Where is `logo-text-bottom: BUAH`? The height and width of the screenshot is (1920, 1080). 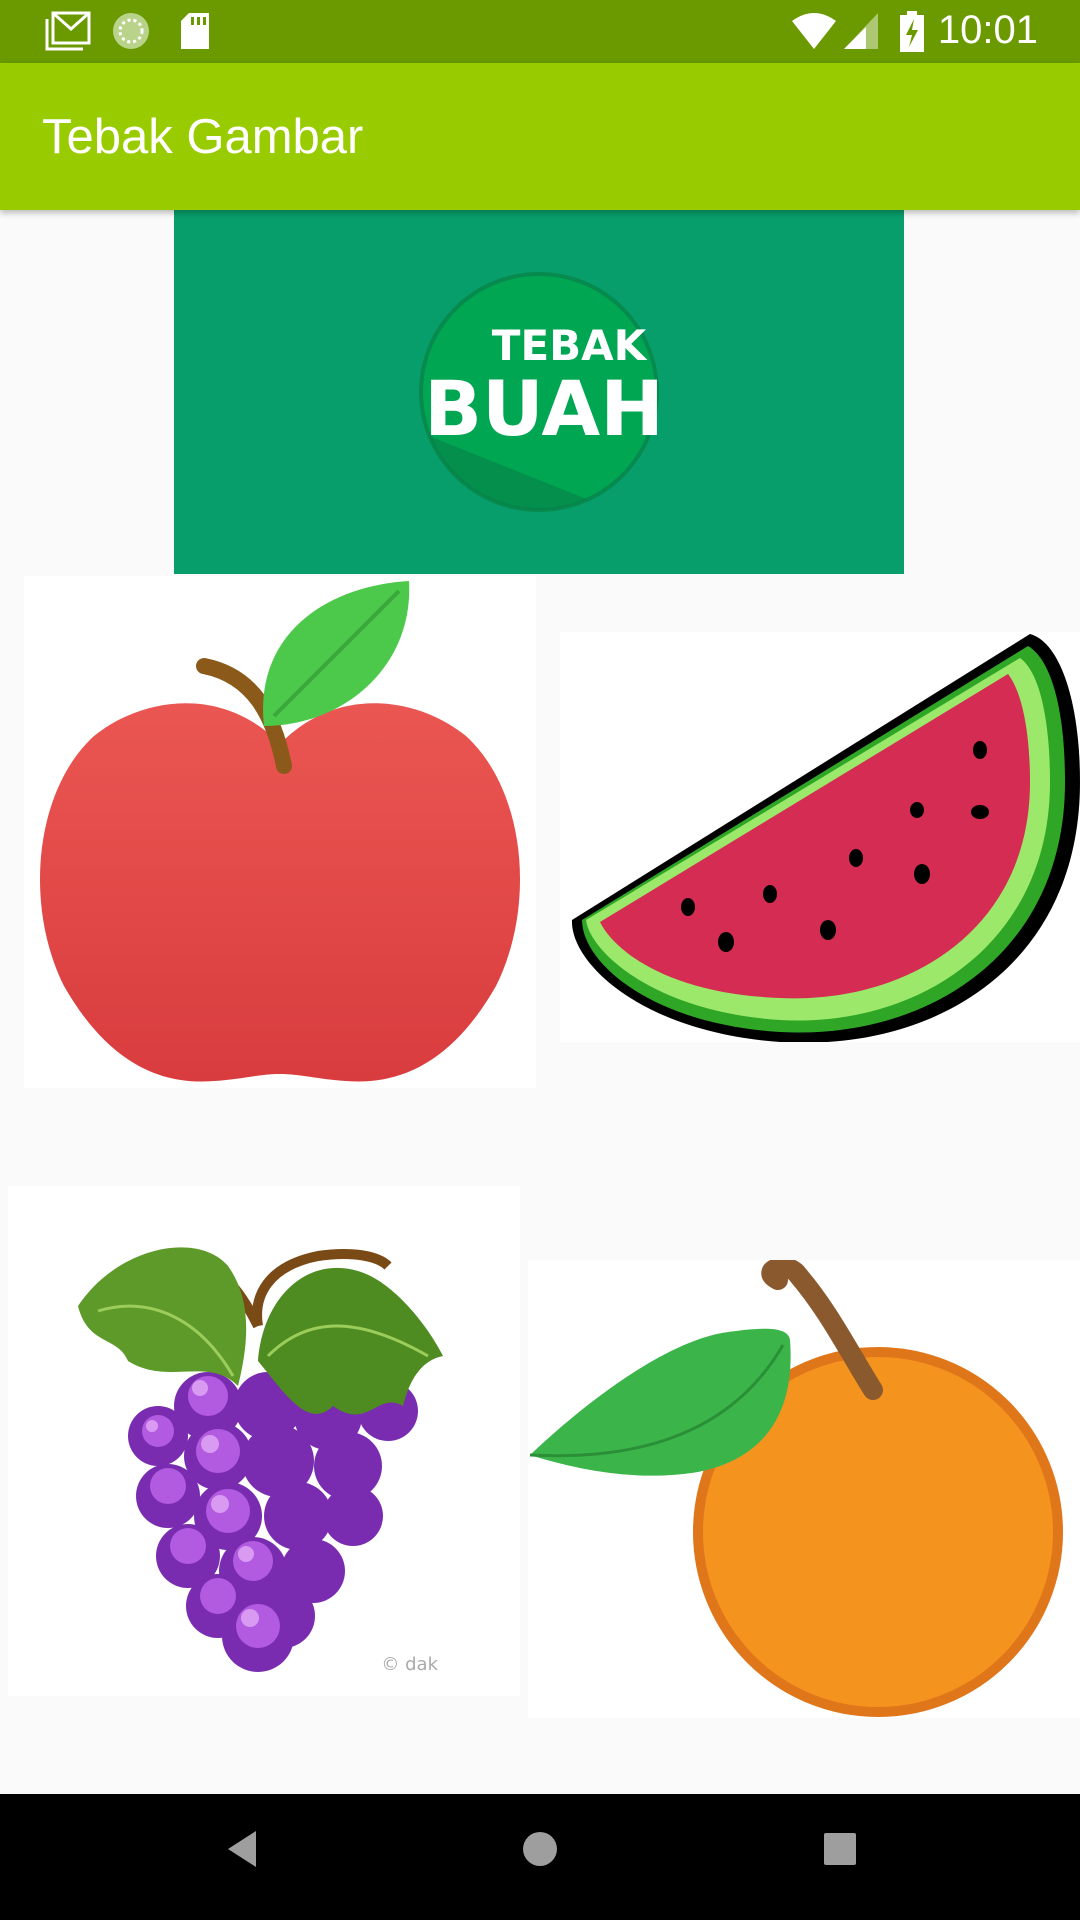 logo-text-bottom: BUAH is located at coordinates (544, 408).